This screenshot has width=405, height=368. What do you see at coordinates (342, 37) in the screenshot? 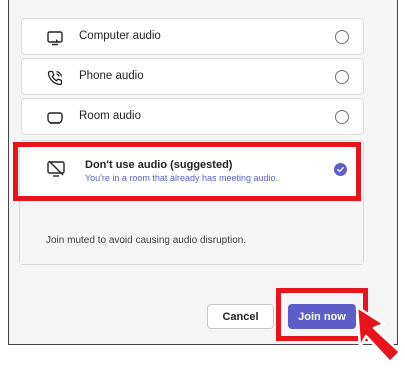
I see `radio-computer-audio` at bounding box center [342, 37].